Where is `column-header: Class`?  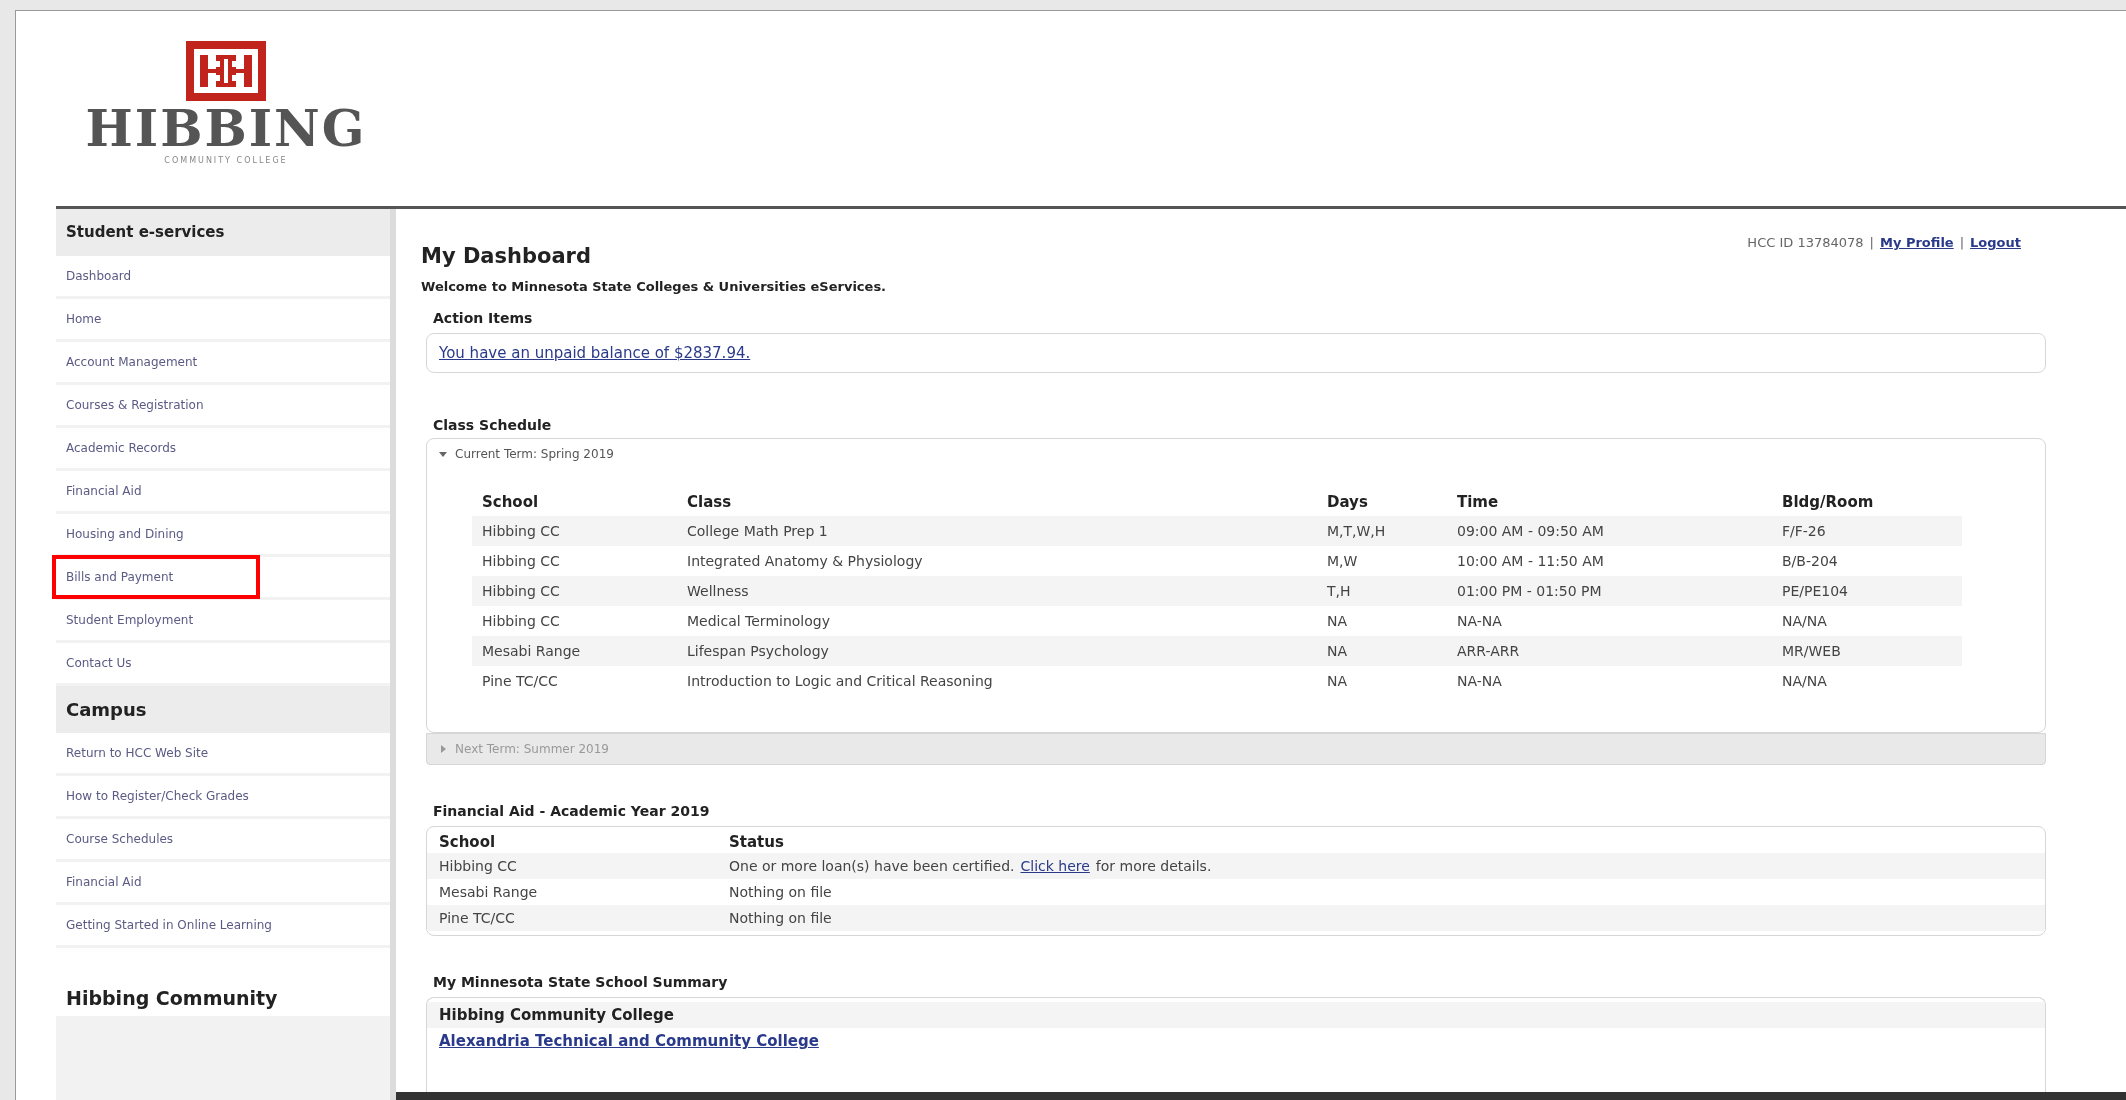
column-header: Class is located at coordinates (710, 502).